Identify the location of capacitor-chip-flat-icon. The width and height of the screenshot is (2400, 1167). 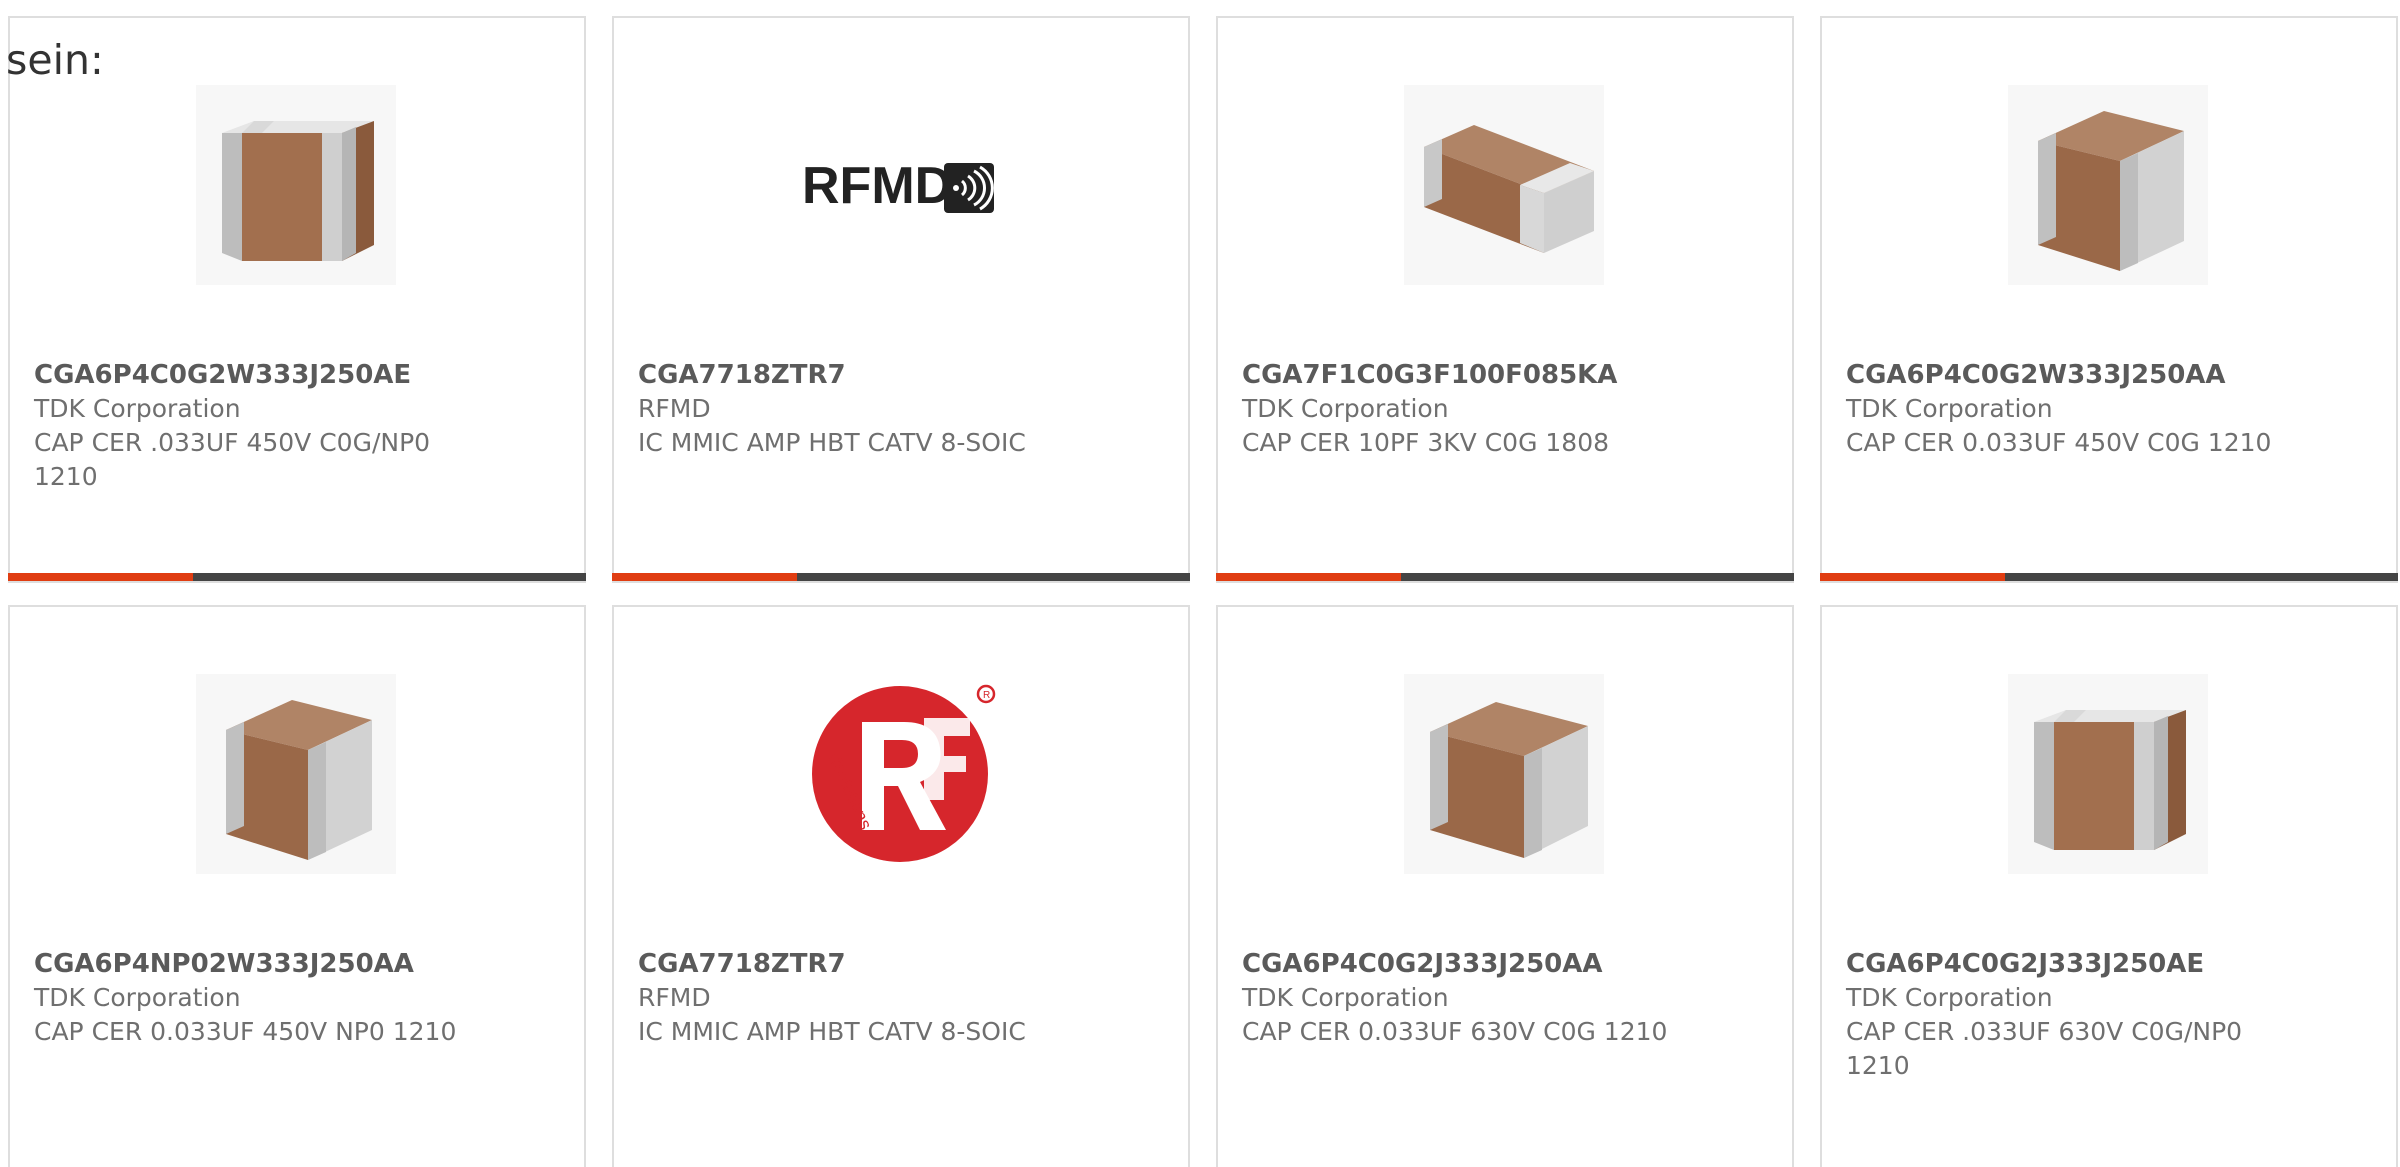
(1504, 185).